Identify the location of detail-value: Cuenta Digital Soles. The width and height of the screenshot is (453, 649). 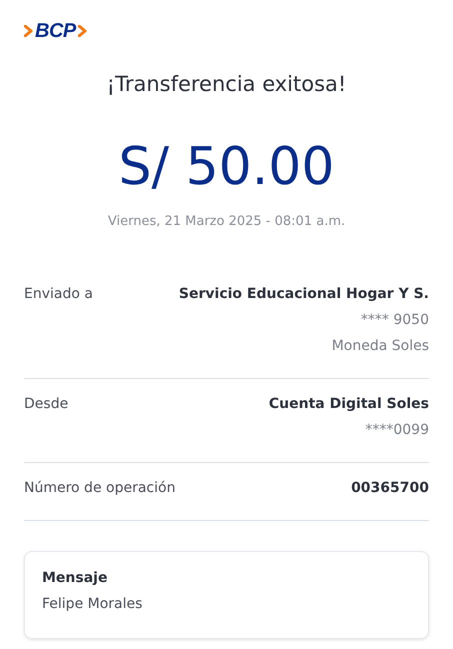
(348, 404).